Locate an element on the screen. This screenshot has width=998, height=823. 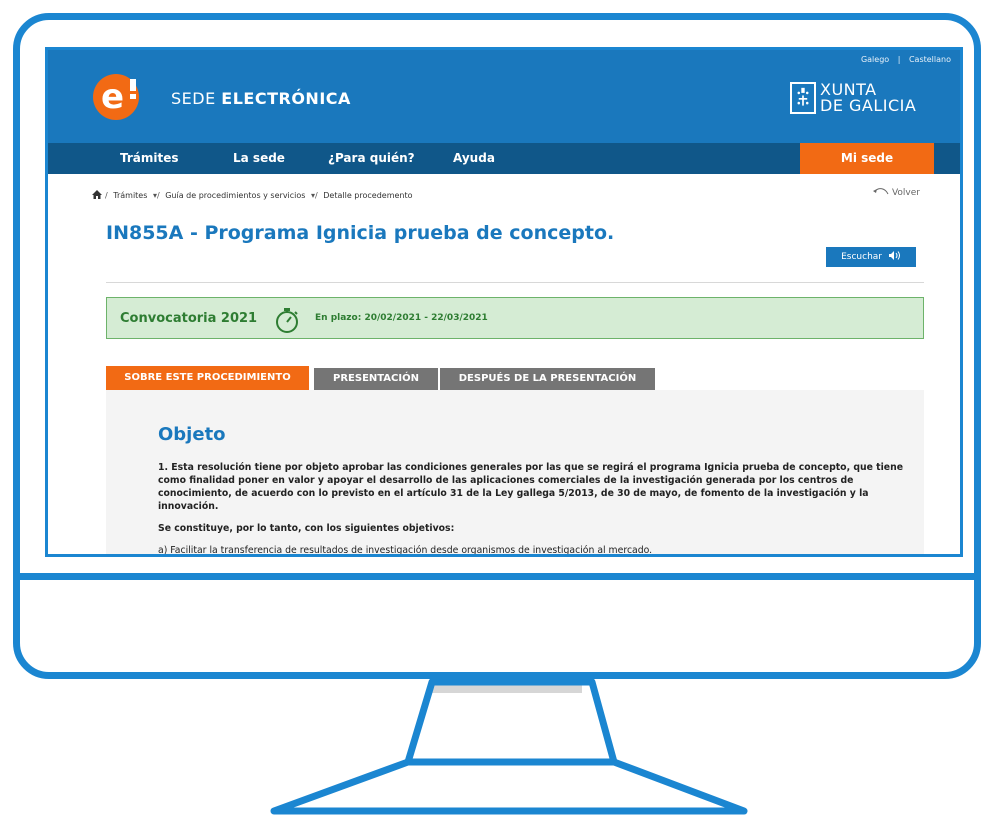
lang-galego-link: Galego is located at coordinates (875, 59).